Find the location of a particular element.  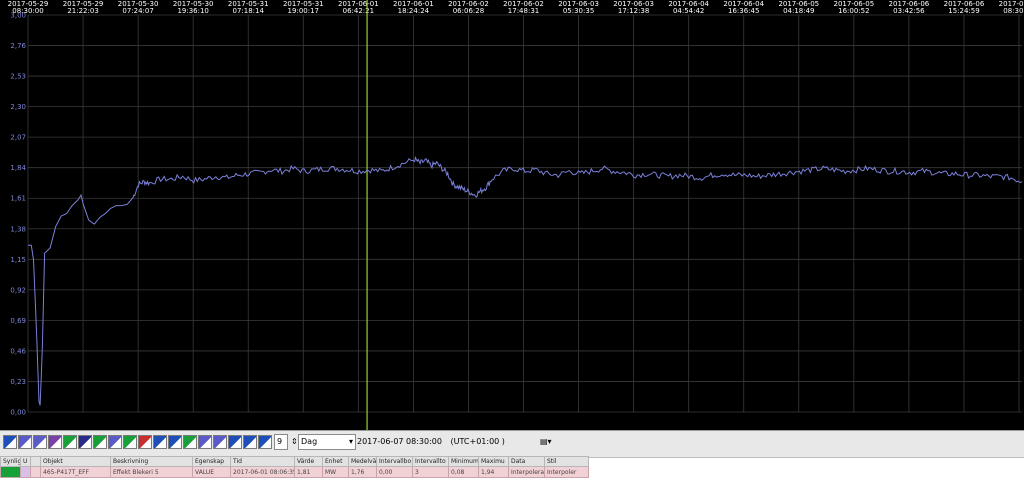

legend-column-header: Data is located at coordinates (526, 461).